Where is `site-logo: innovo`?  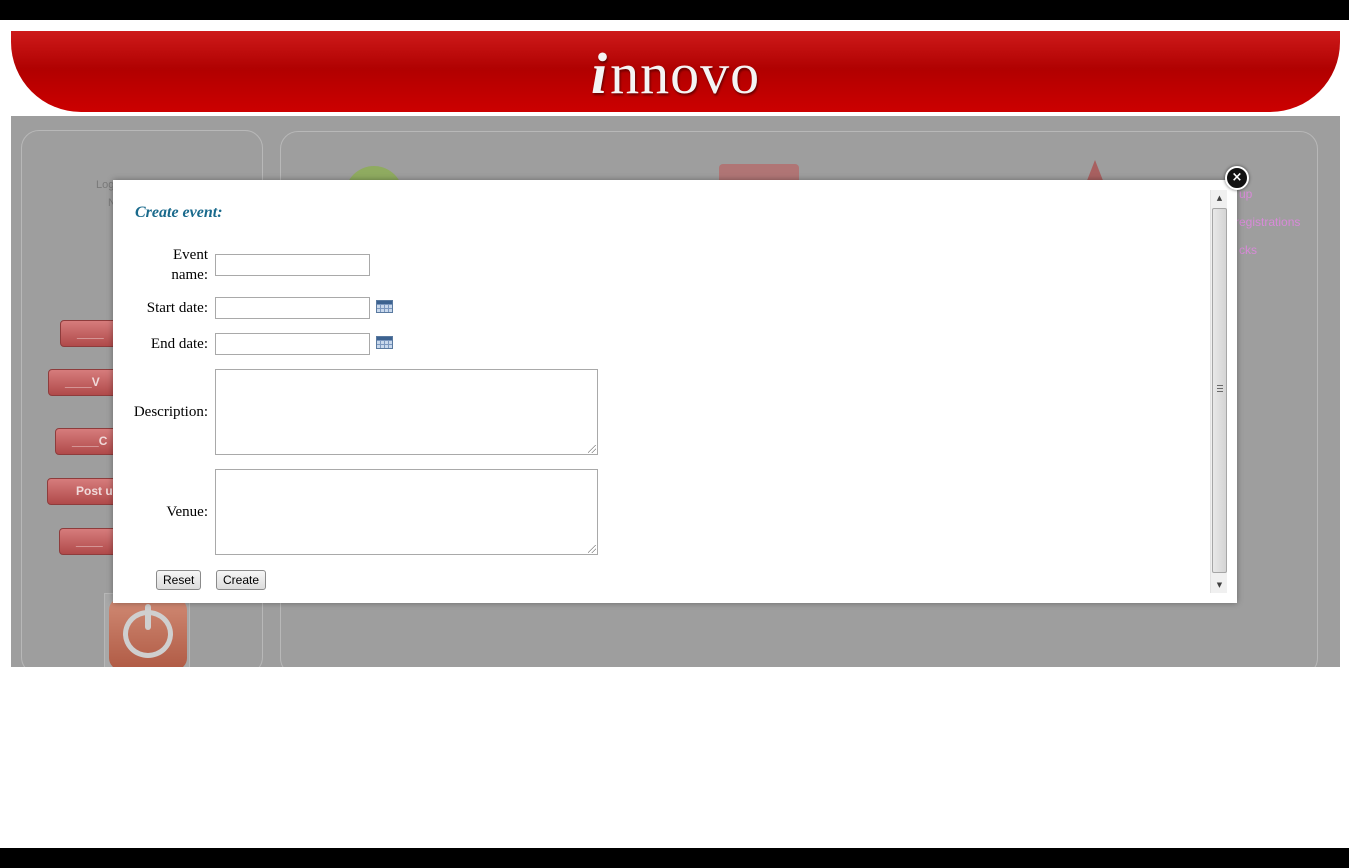
site-logo: innovo is located at coordinates (675, 74).